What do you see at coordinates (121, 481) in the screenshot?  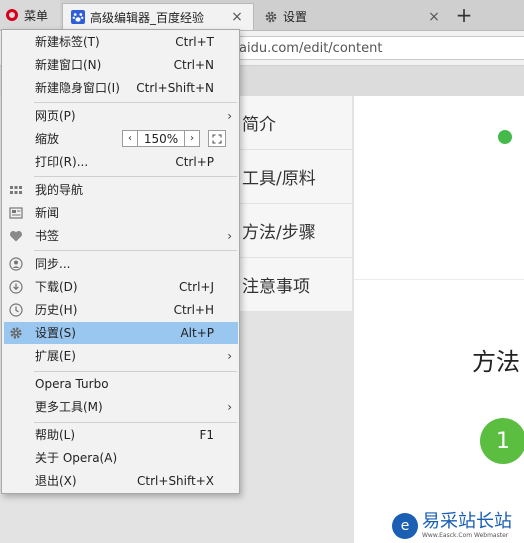 I see `menu-item-exit: 退出(X) Ctrl+Shift+X` at bounding box center [121, 481].